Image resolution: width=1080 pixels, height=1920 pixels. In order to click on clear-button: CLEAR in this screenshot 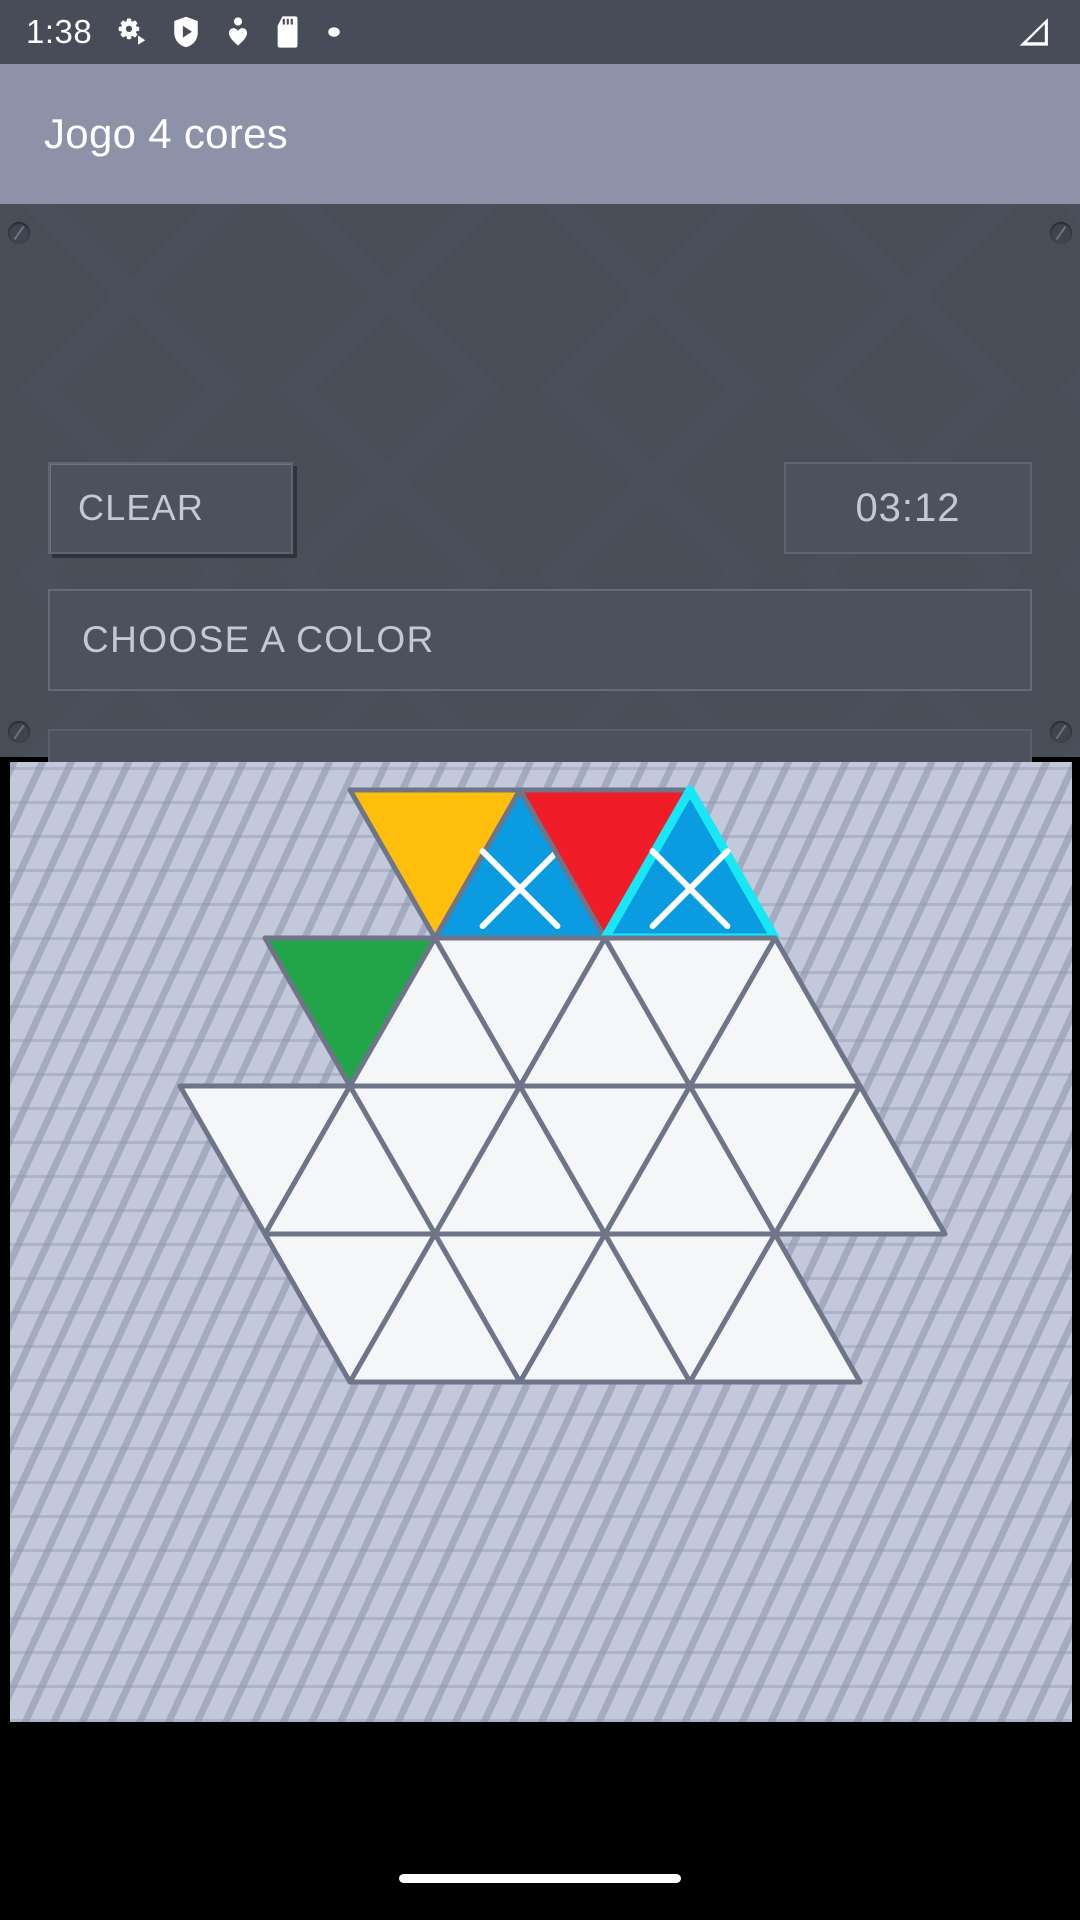, I will do `click(170, 508)`.